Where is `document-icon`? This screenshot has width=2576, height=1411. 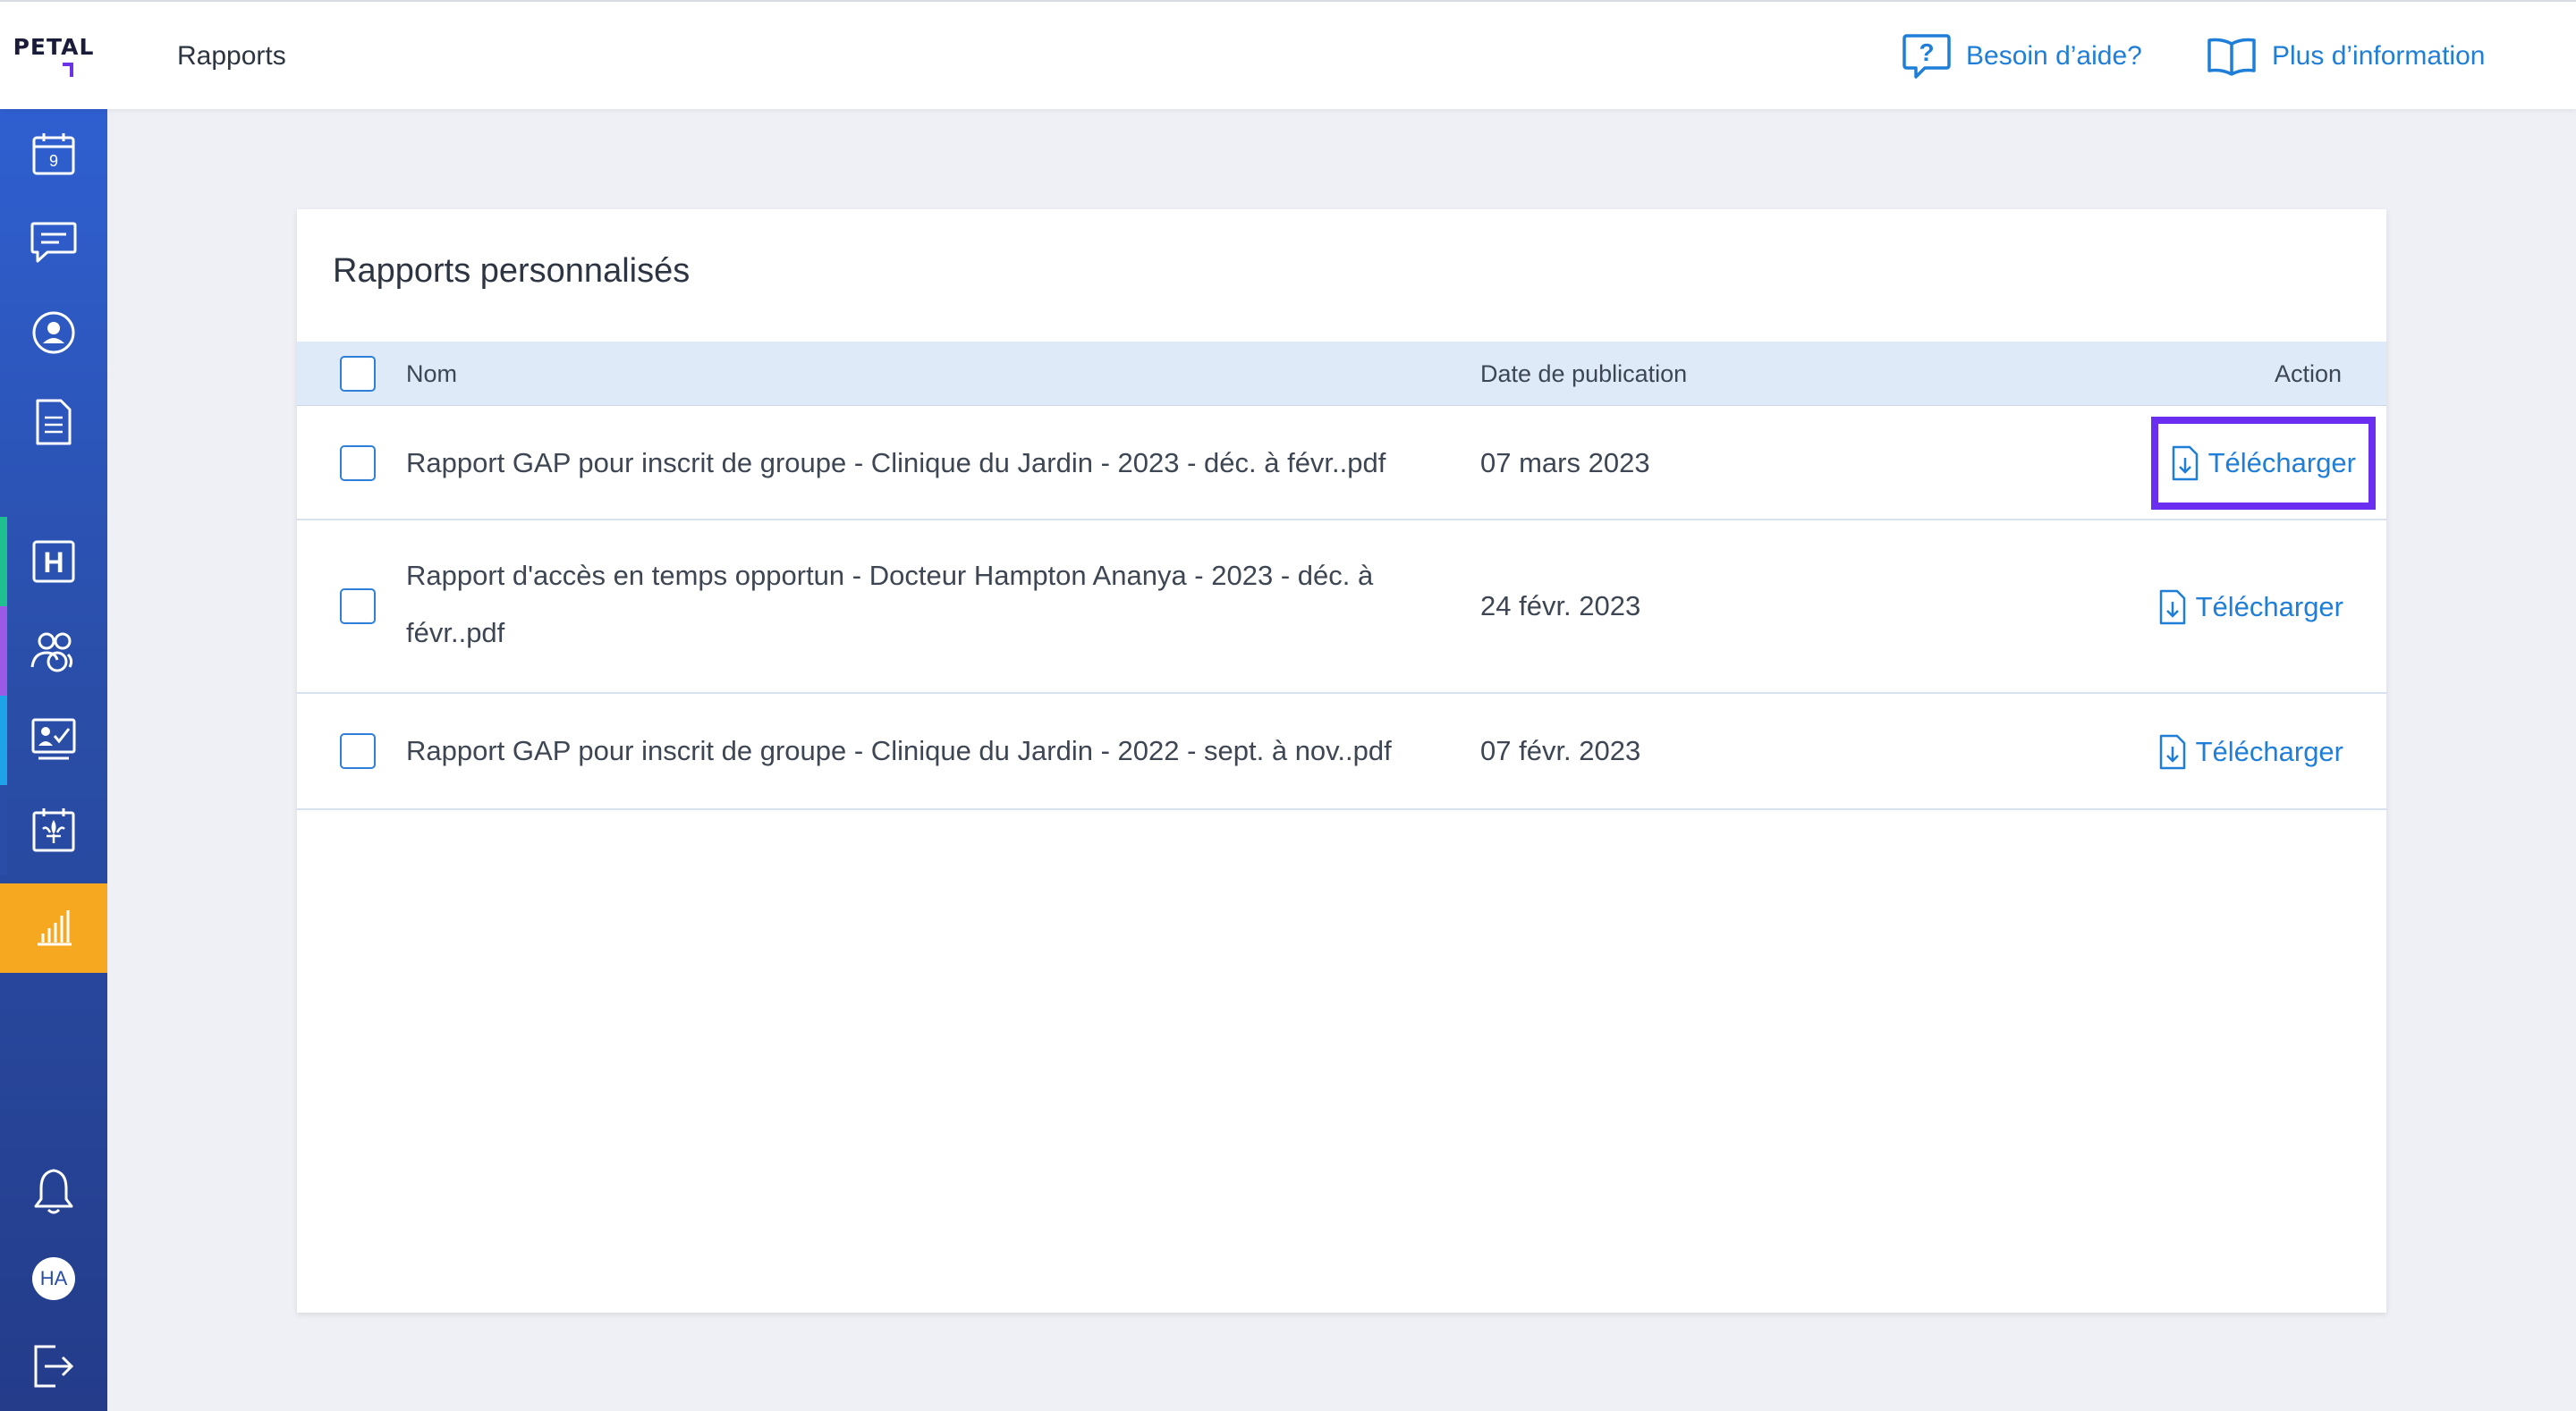 document-icon is located at coordinates (54, 422).